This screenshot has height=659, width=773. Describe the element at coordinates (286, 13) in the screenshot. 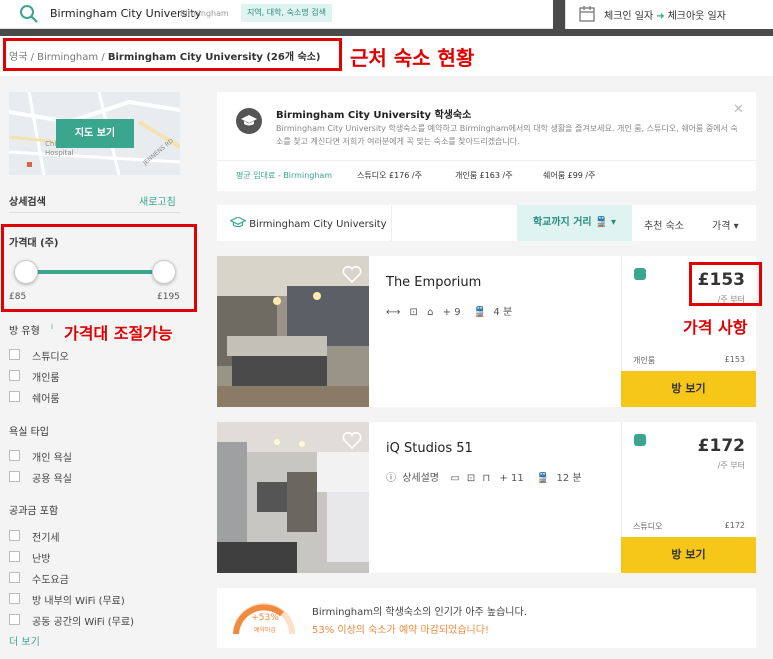

I see `search-hint-tag: 지역, 대학, 숙소명 검색` at that location.